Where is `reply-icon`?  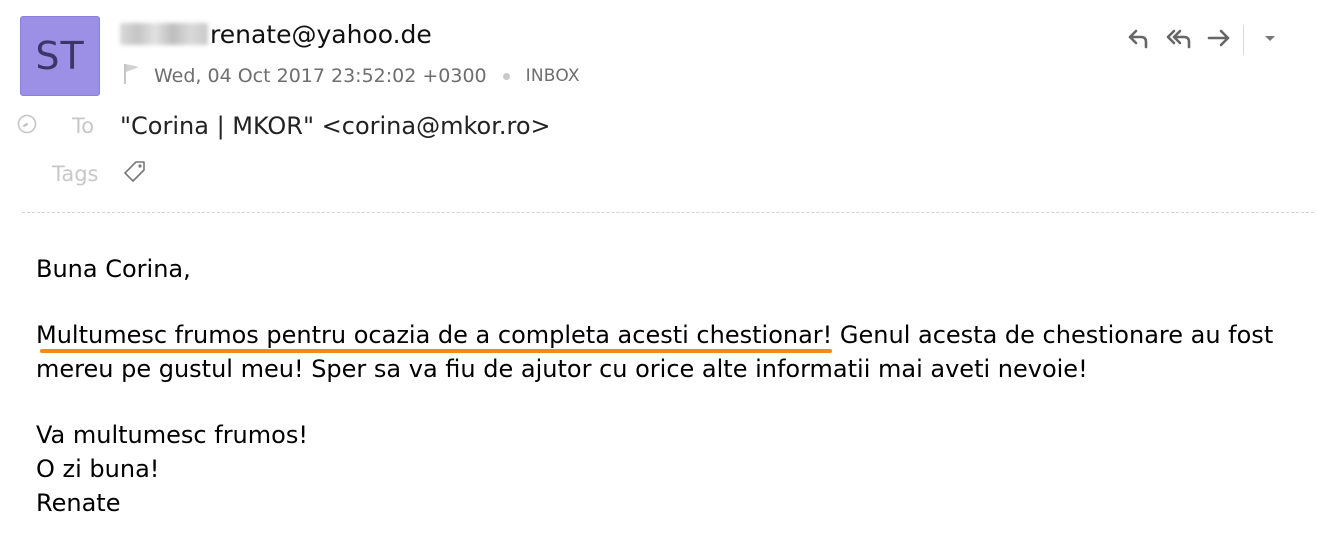
reply-icon is located at coordinates (1139, 40).